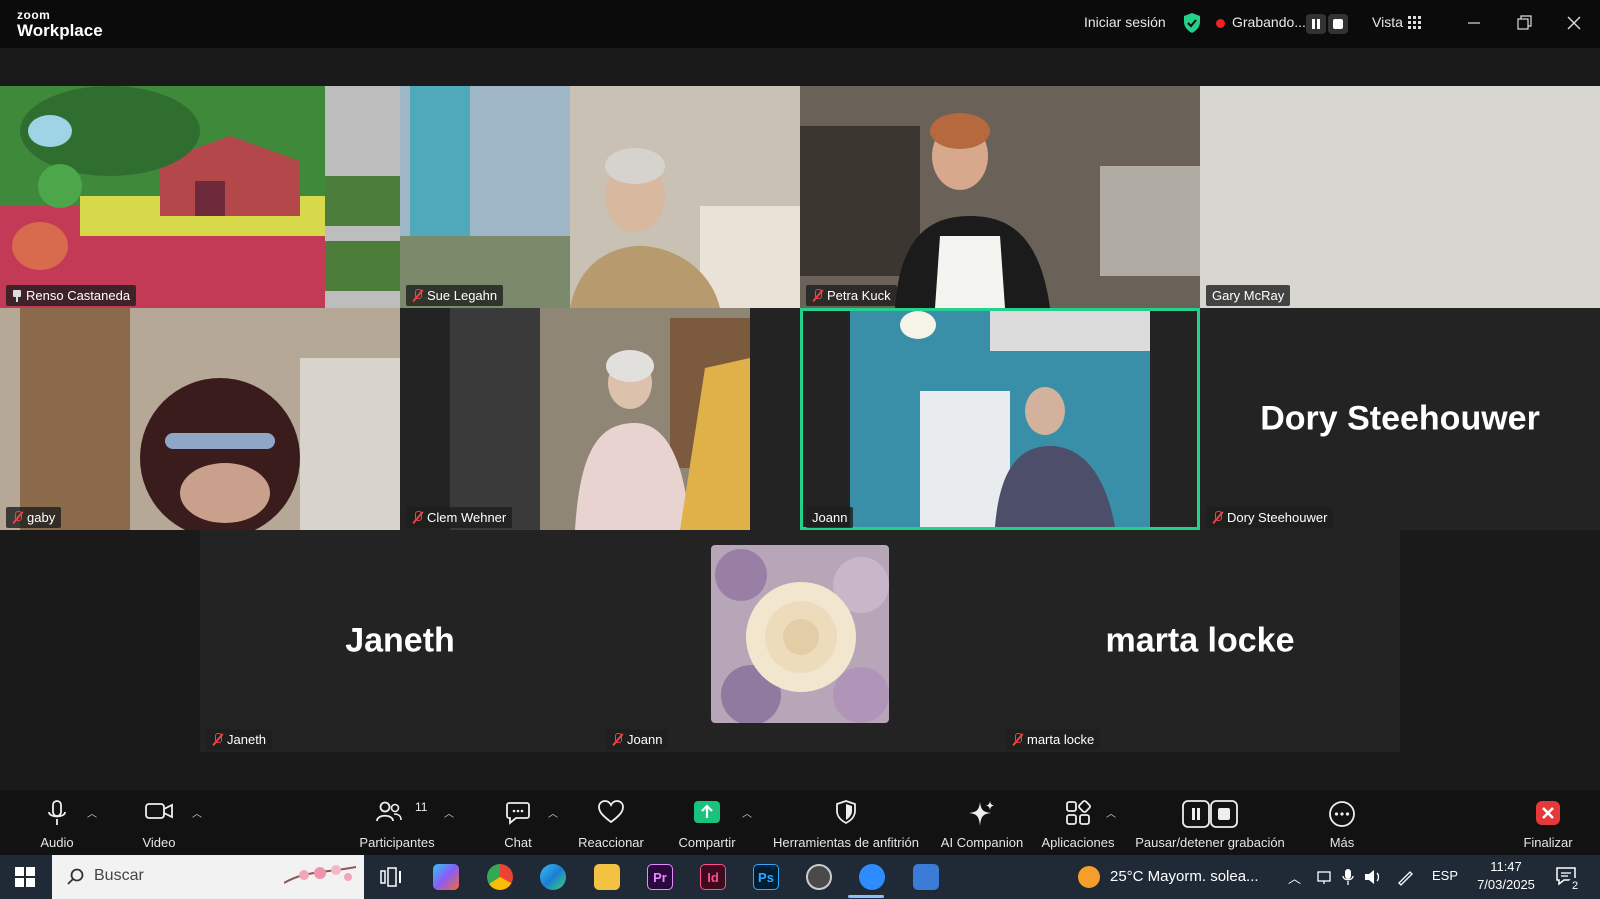  I want to click on participant-tile: Joann, so click(800, 641).